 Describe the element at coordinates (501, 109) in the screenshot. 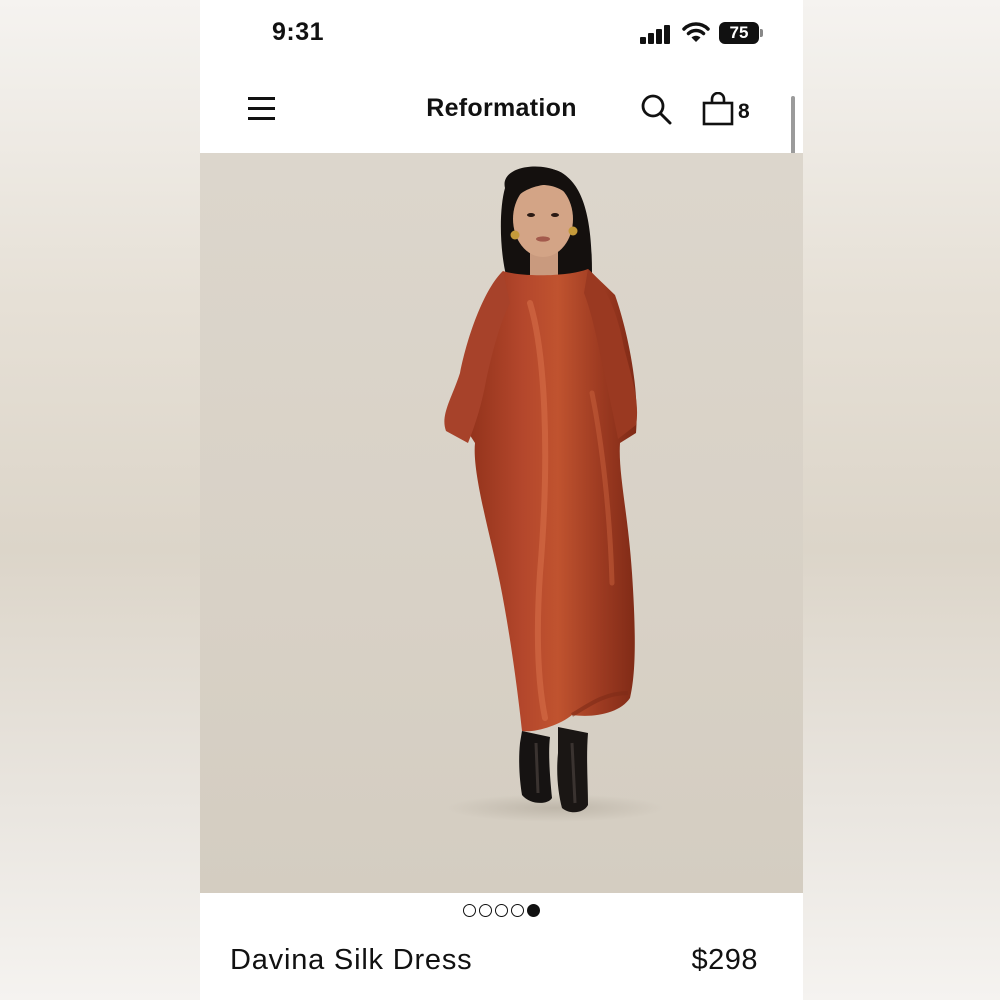

I see `nav-header: Reformation 8` at that location.